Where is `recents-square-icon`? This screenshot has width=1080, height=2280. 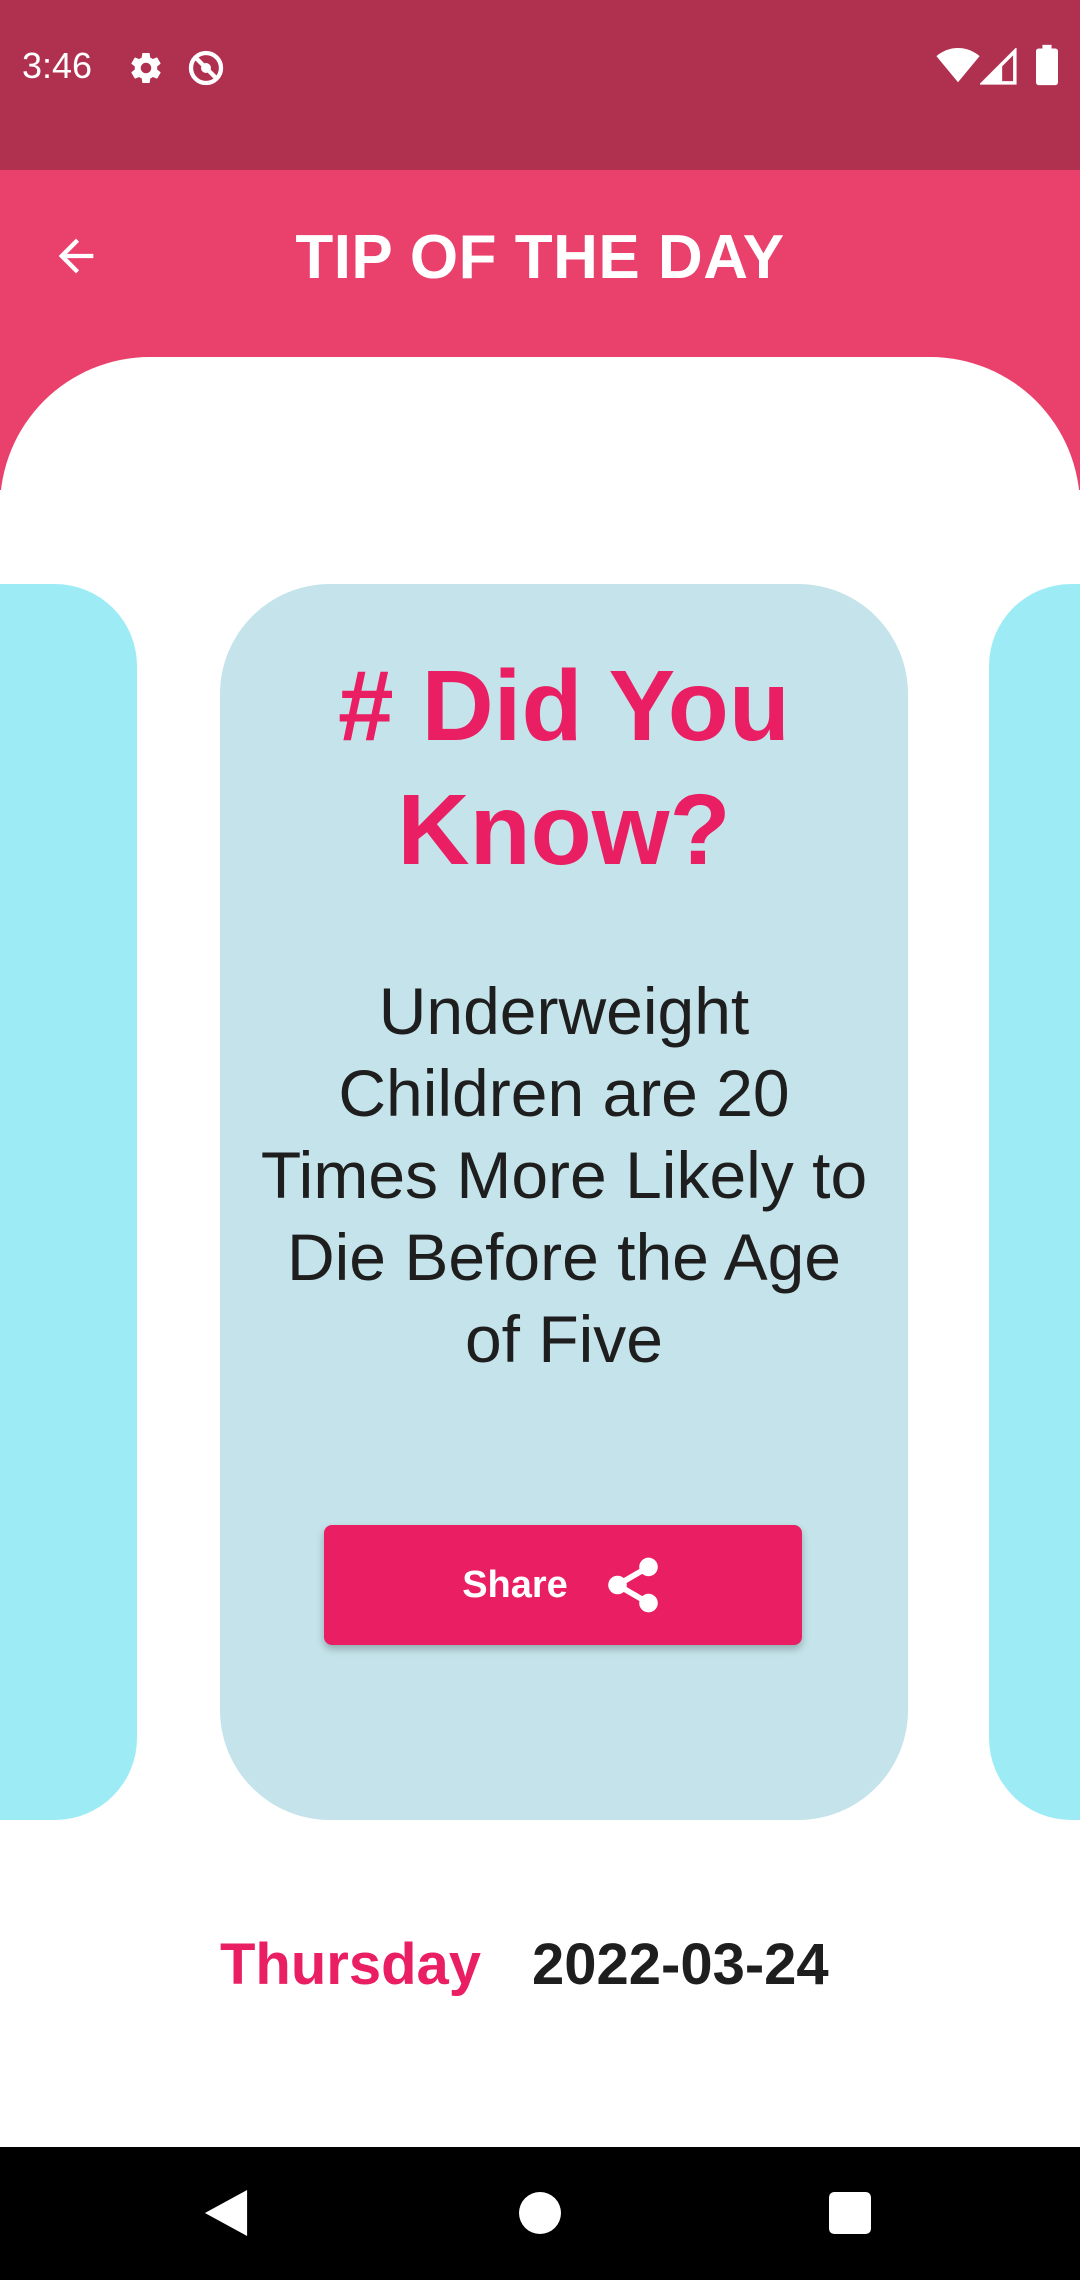
recents-square-icon is located at coordinates (850, 2213).